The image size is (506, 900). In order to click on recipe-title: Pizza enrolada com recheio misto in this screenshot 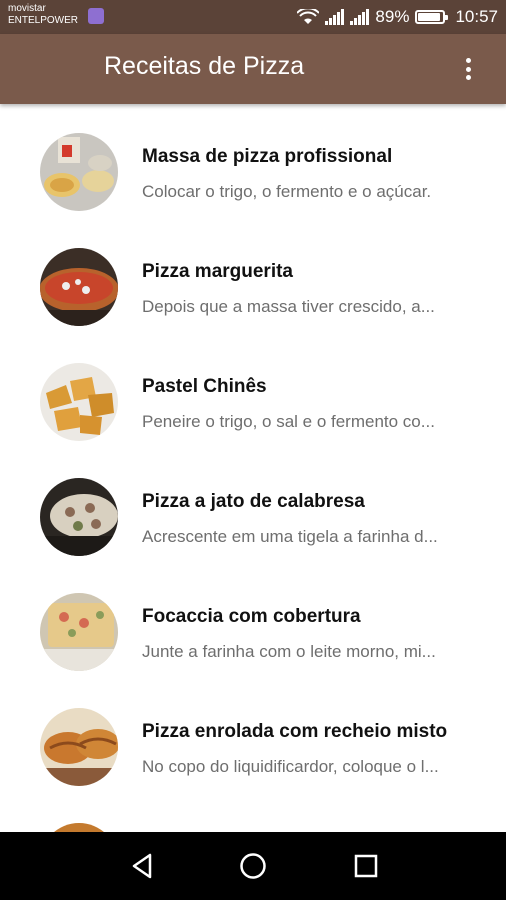, I will do `click(295, 731)`.